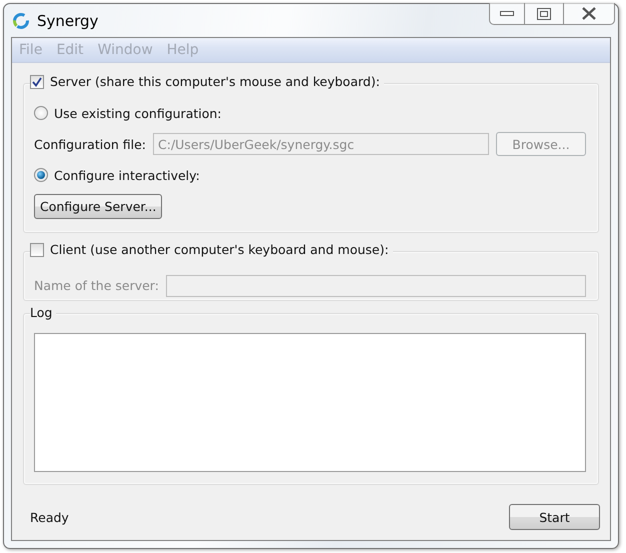  What do you see at coordinates (67, 21) in the screenshot?
I see `window-title: Synergy` at bounding box center [67, 21].